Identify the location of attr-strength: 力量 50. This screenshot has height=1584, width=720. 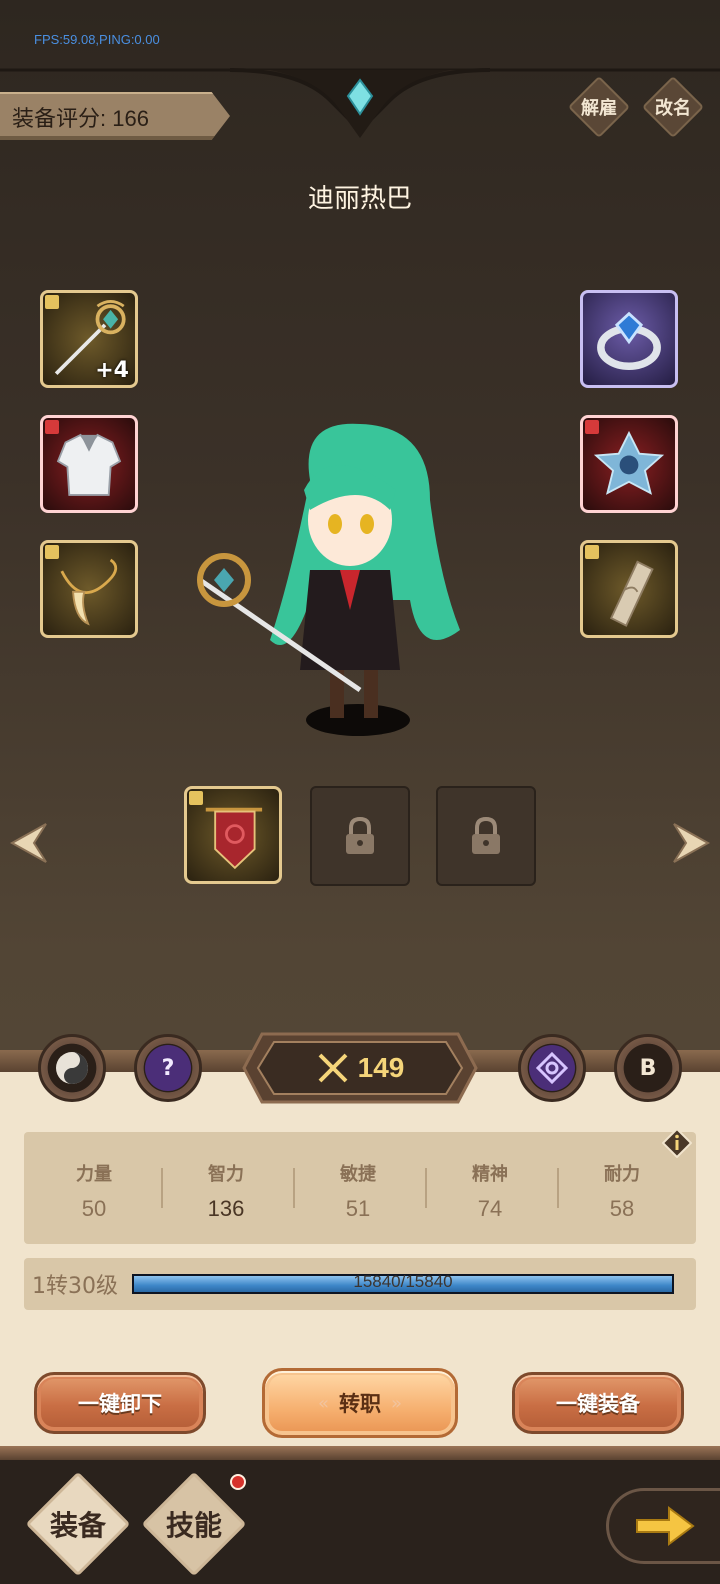
(94, 1188).